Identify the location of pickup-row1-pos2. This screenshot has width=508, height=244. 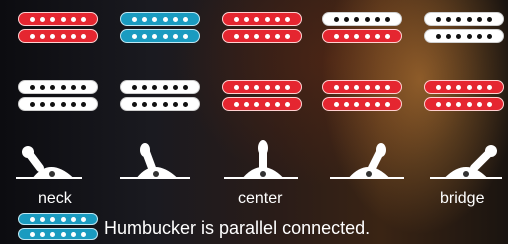
(160, 29).